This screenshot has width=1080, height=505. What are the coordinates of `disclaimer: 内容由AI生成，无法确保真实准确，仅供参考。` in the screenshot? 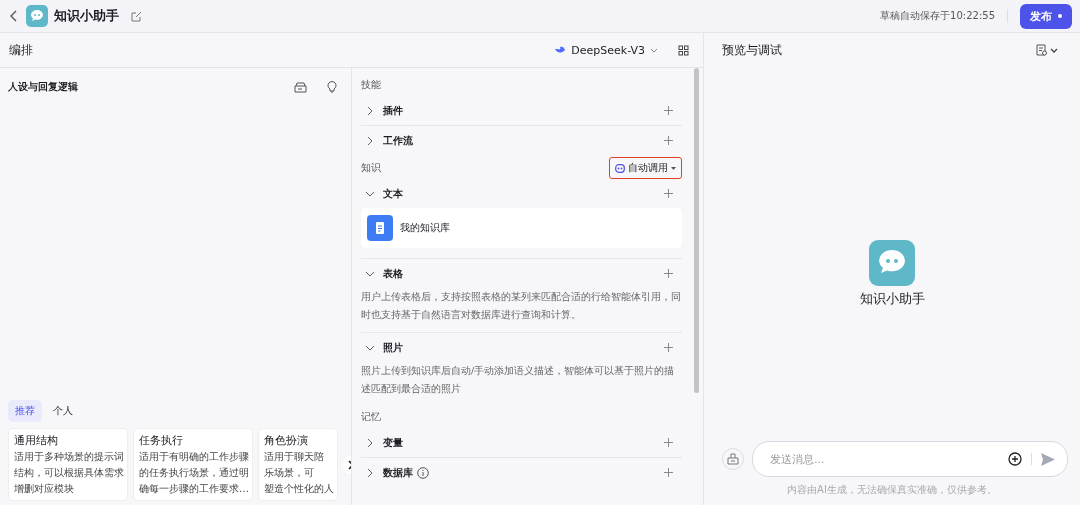 It's located at (892, 490).